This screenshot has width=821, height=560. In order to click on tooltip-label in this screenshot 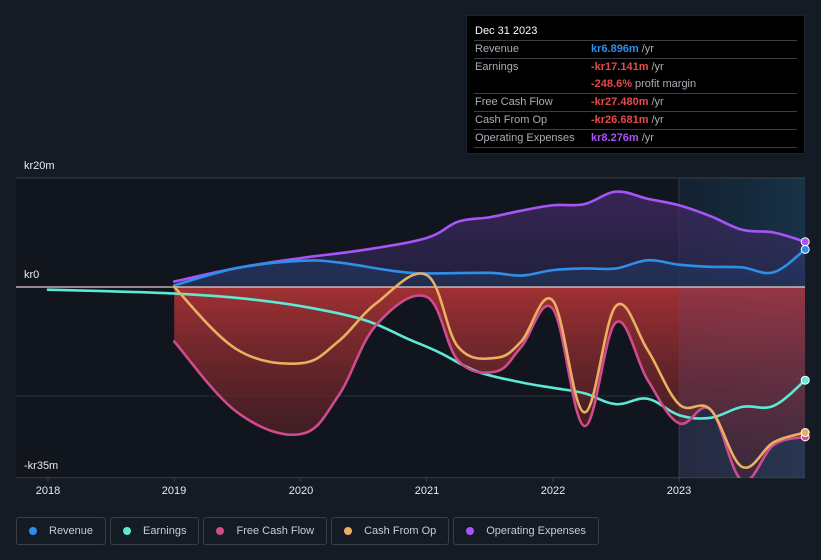, I will do `click(532, 84)`.